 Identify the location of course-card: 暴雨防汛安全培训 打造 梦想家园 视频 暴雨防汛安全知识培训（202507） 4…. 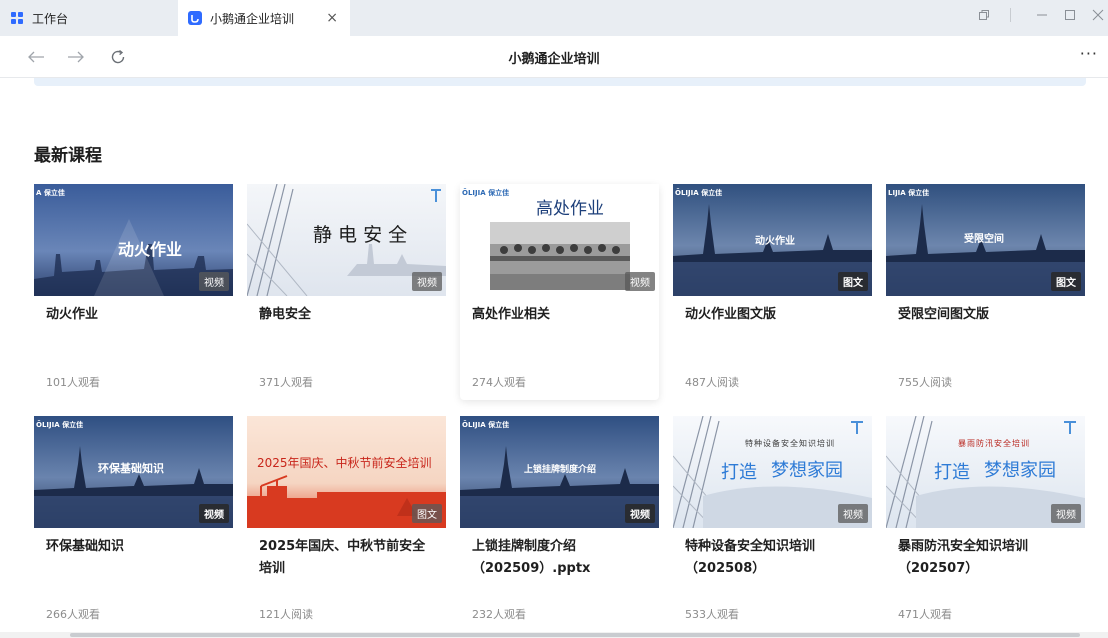
(985, 524).